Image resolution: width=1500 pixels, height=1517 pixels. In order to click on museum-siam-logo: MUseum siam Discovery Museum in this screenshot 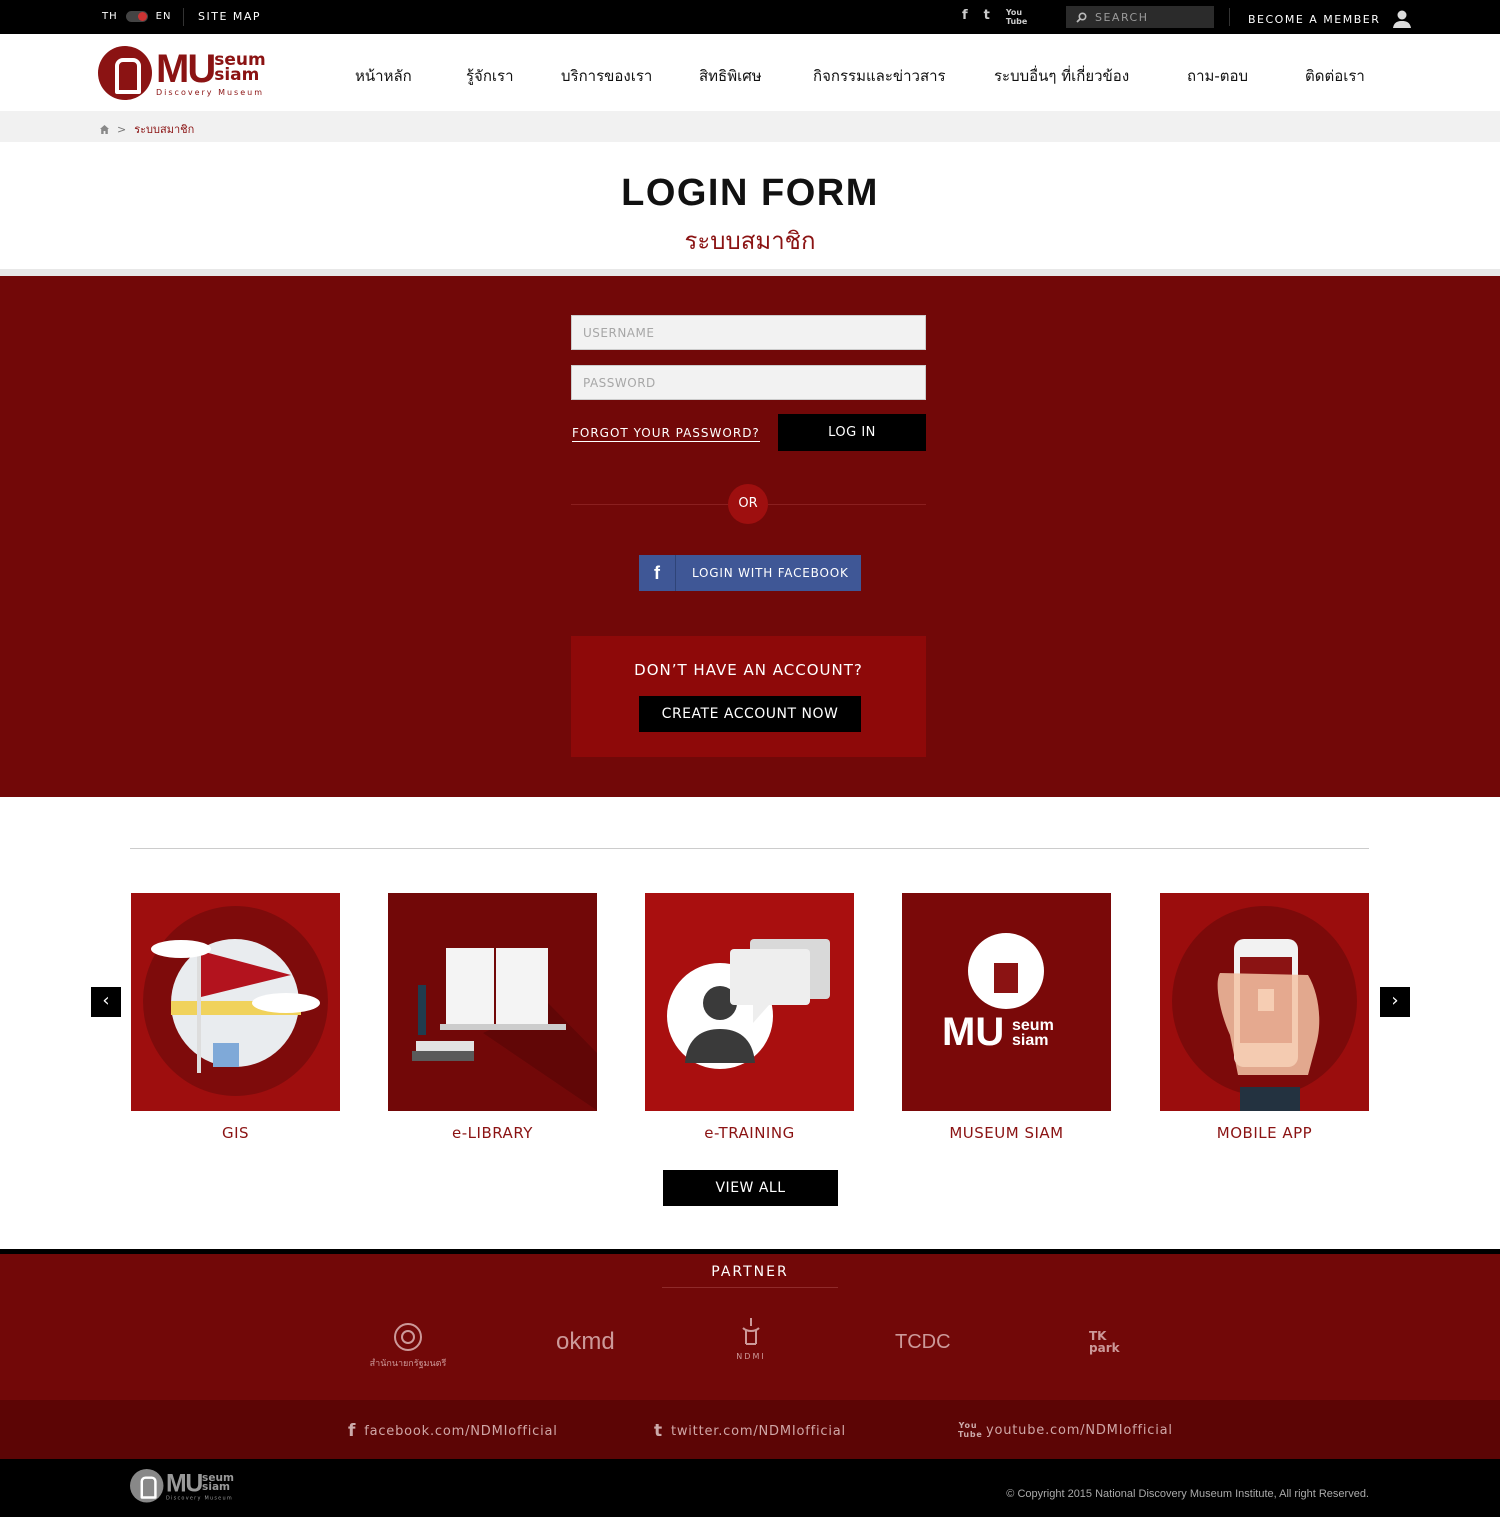, I will do `click(182, 73)`.